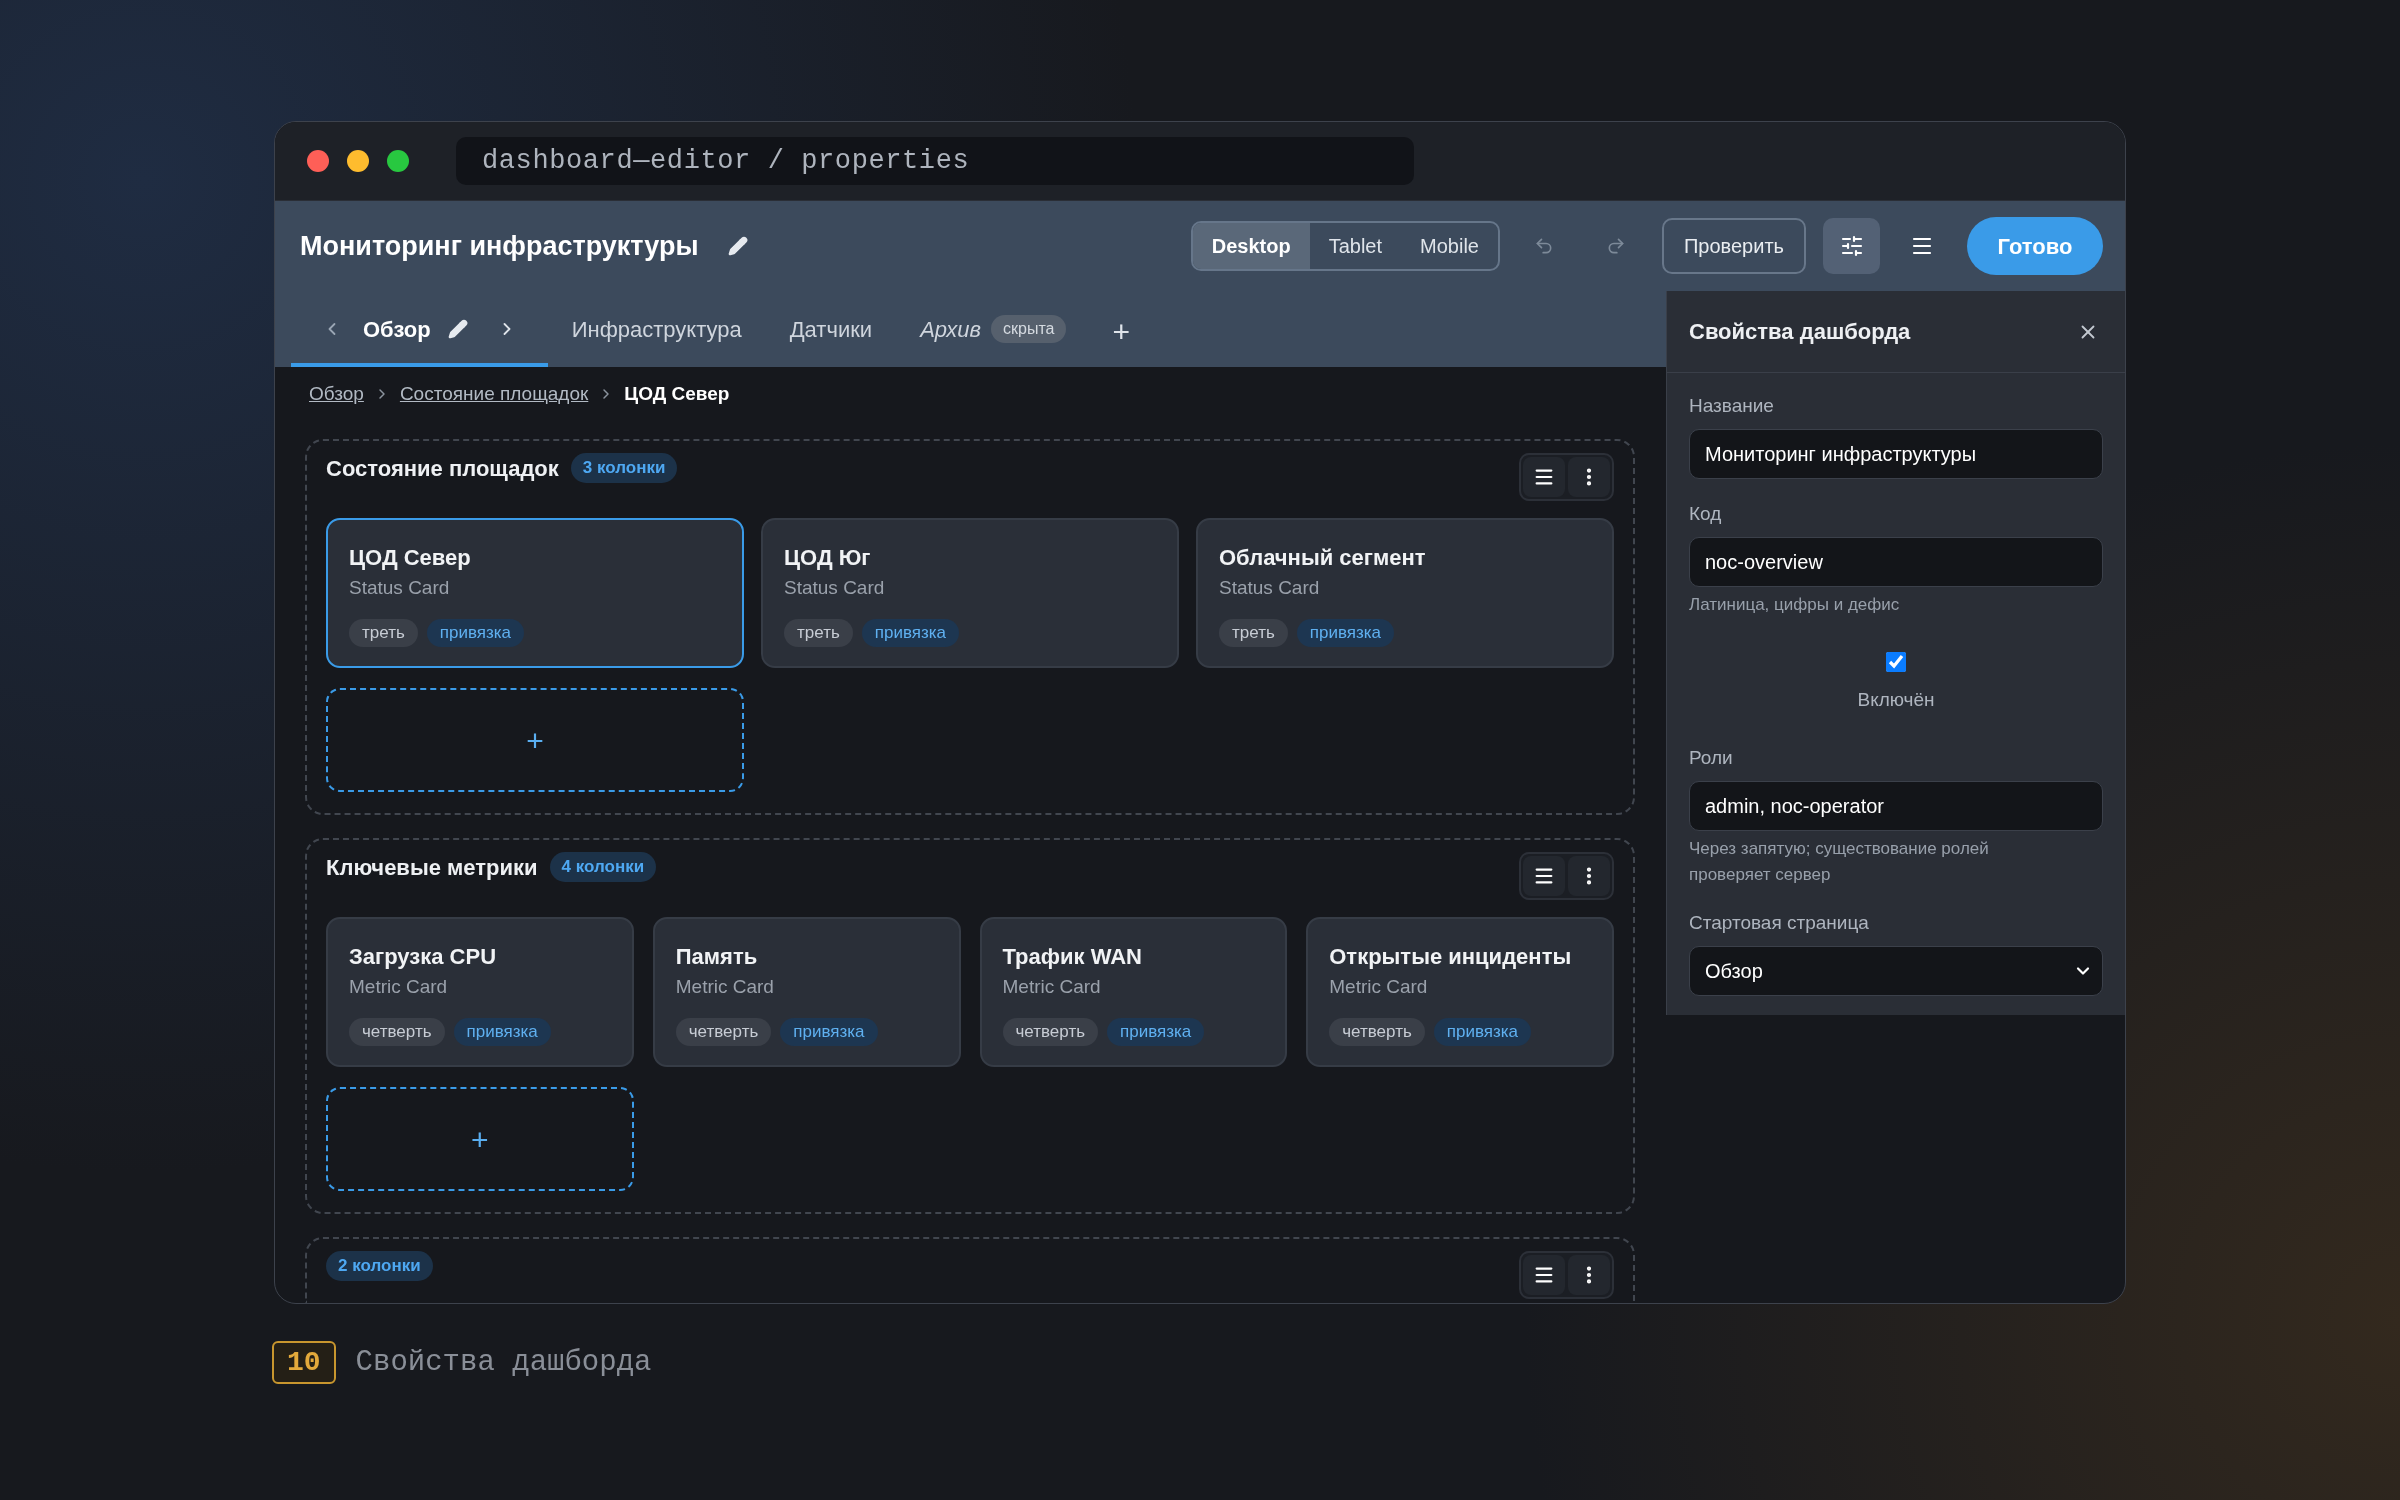  What do you see at coordinates (419, 329) in the screenshot?
I see `tab: Обзор` at bounding box center [419, 329].